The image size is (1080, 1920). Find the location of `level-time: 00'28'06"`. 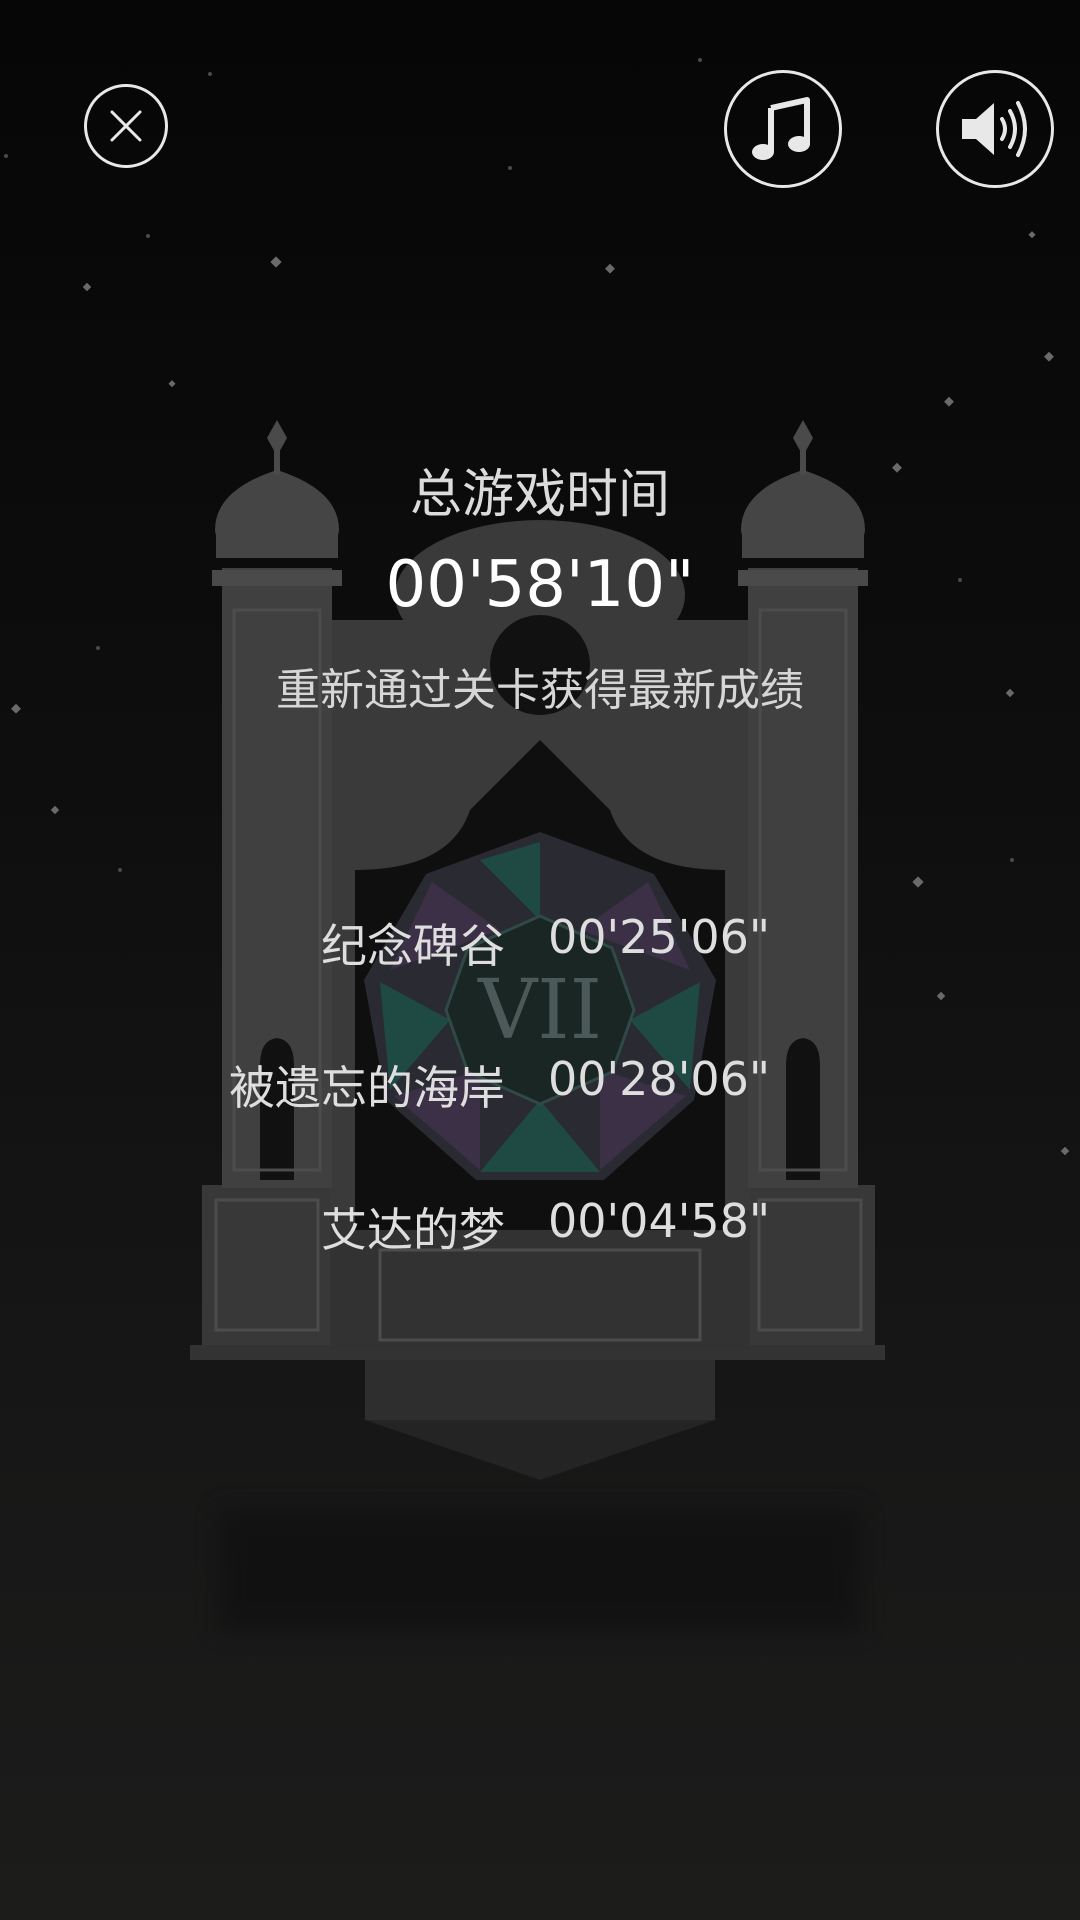

level-time: 00'28'06" is located at coordinates (659, 1079).